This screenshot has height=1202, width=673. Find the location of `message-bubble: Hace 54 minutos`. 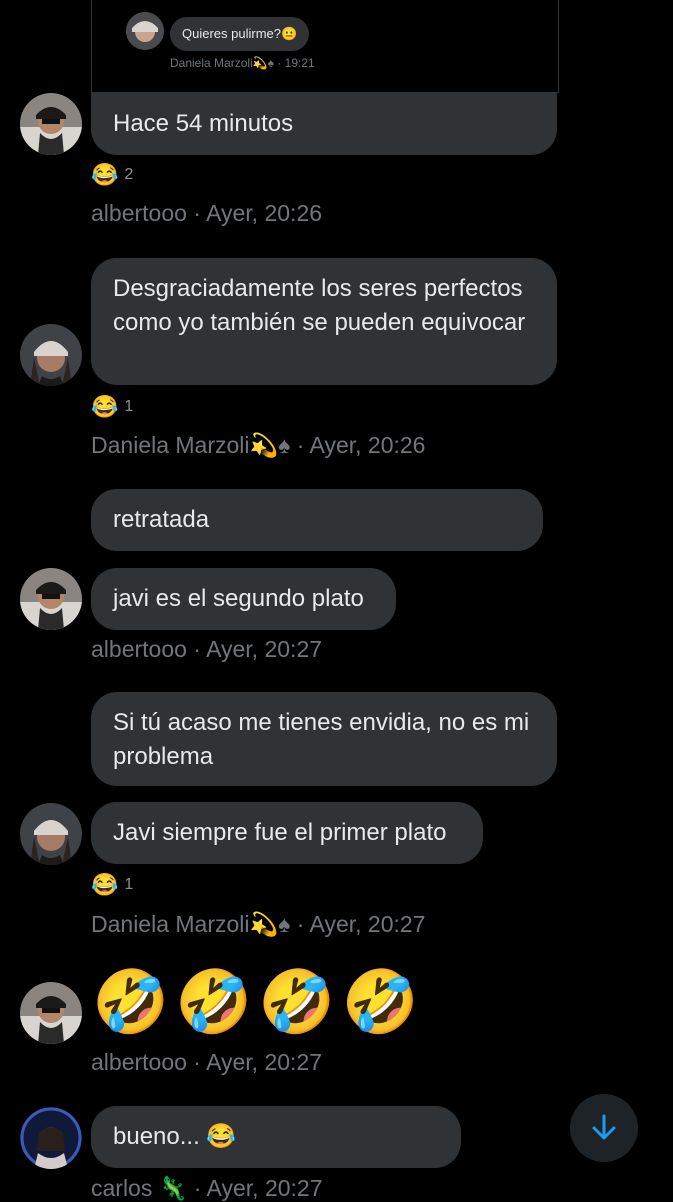

message-bubble: Hace 54 minutos is located at coordinates (324, 124).